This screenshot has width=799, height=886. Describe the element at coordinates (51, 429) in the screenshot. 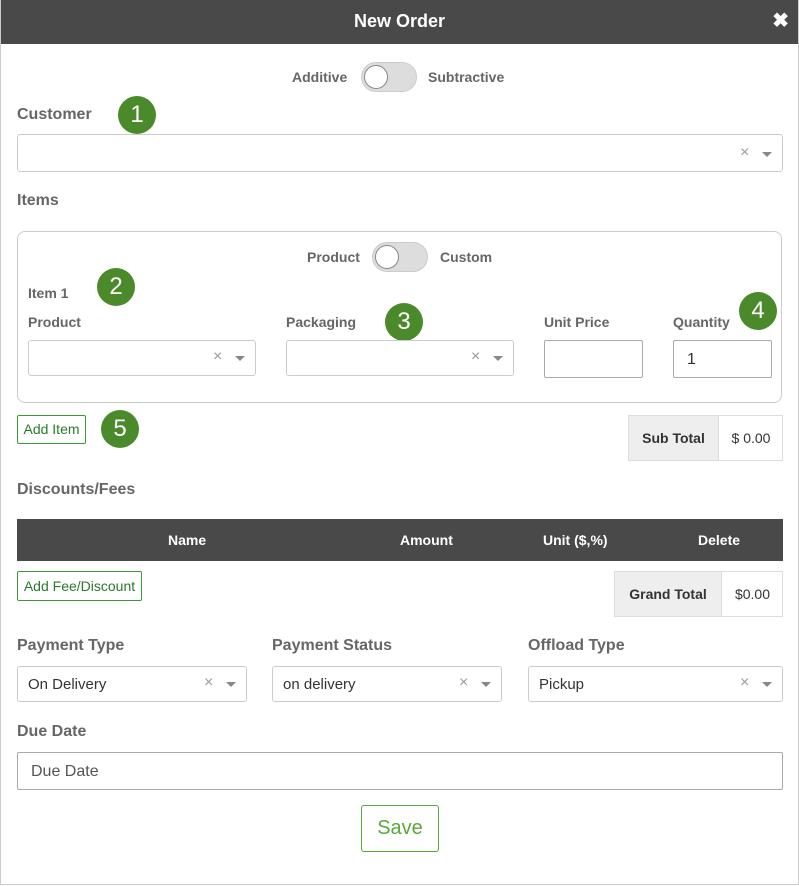

I see `add-item-button: Add Item` at that location.